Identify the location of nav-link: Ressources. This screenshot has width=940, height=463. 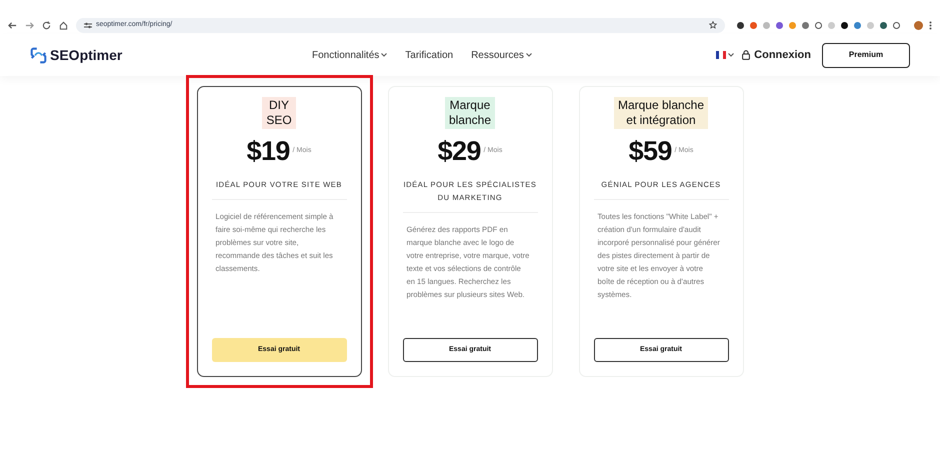
(501, 55).